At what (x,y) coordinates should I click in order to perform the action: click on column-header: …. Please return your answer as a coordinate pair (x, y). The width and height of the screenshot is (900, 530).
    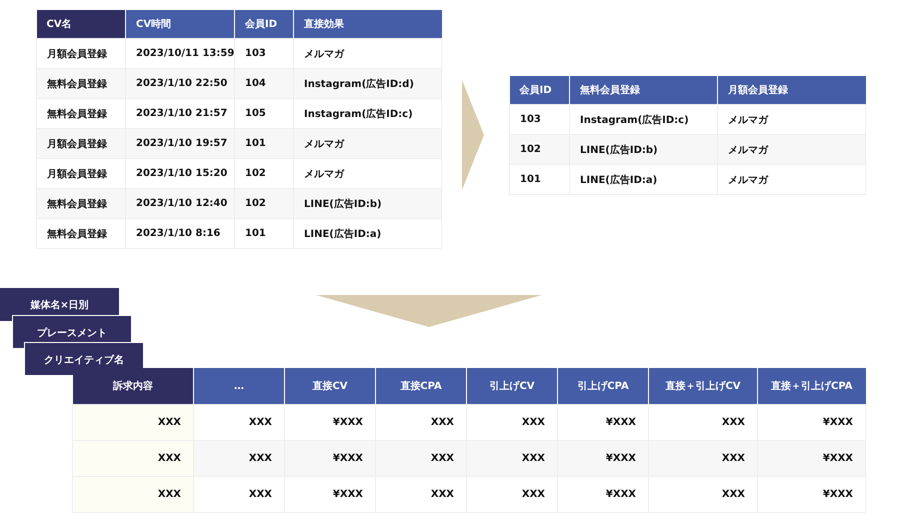
    Looking at the image, I should click on (239, 386).